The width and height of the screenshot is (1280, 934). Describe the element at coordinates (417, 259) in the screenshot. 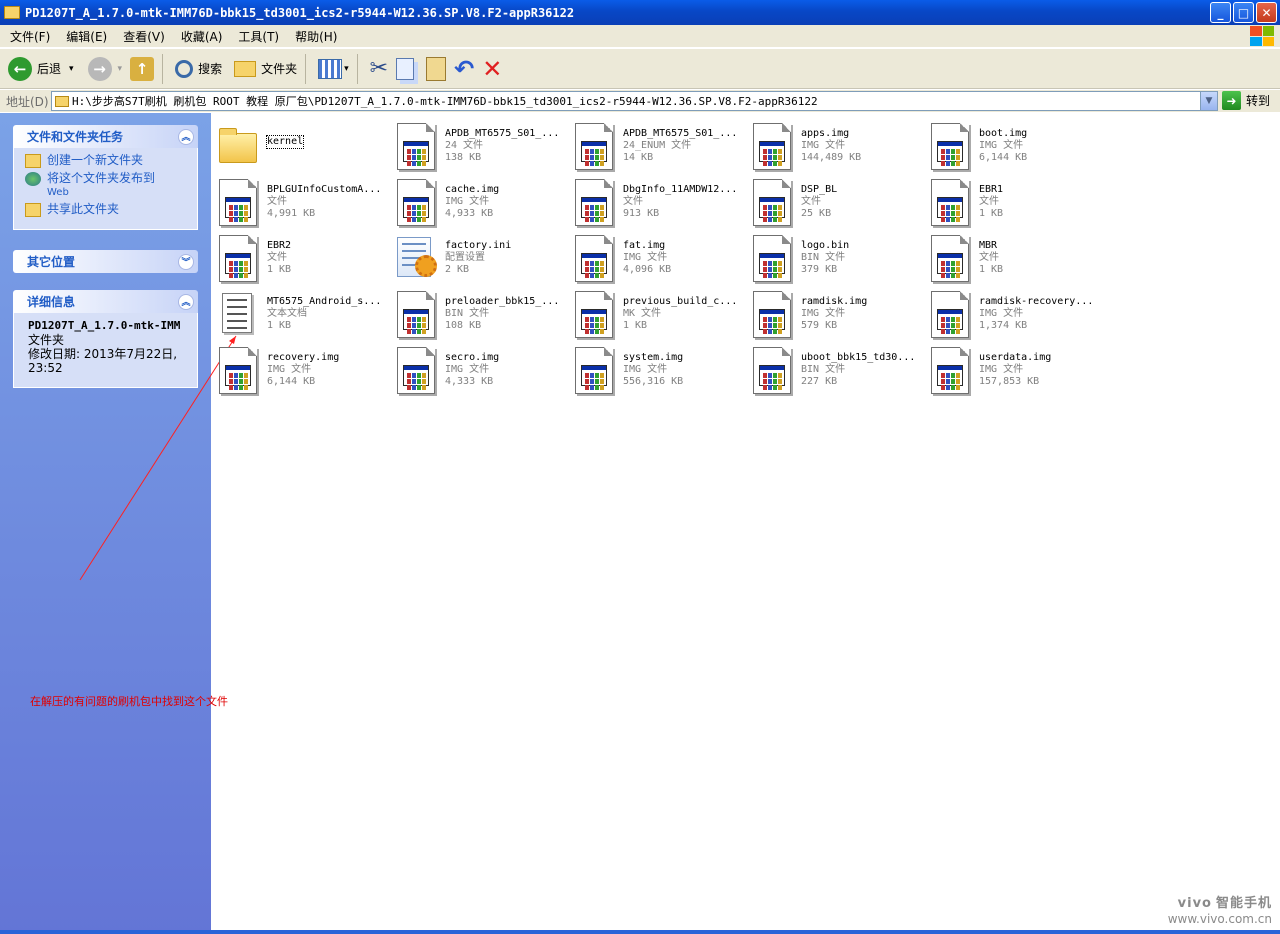

I see `settings-file-icon` at that location.